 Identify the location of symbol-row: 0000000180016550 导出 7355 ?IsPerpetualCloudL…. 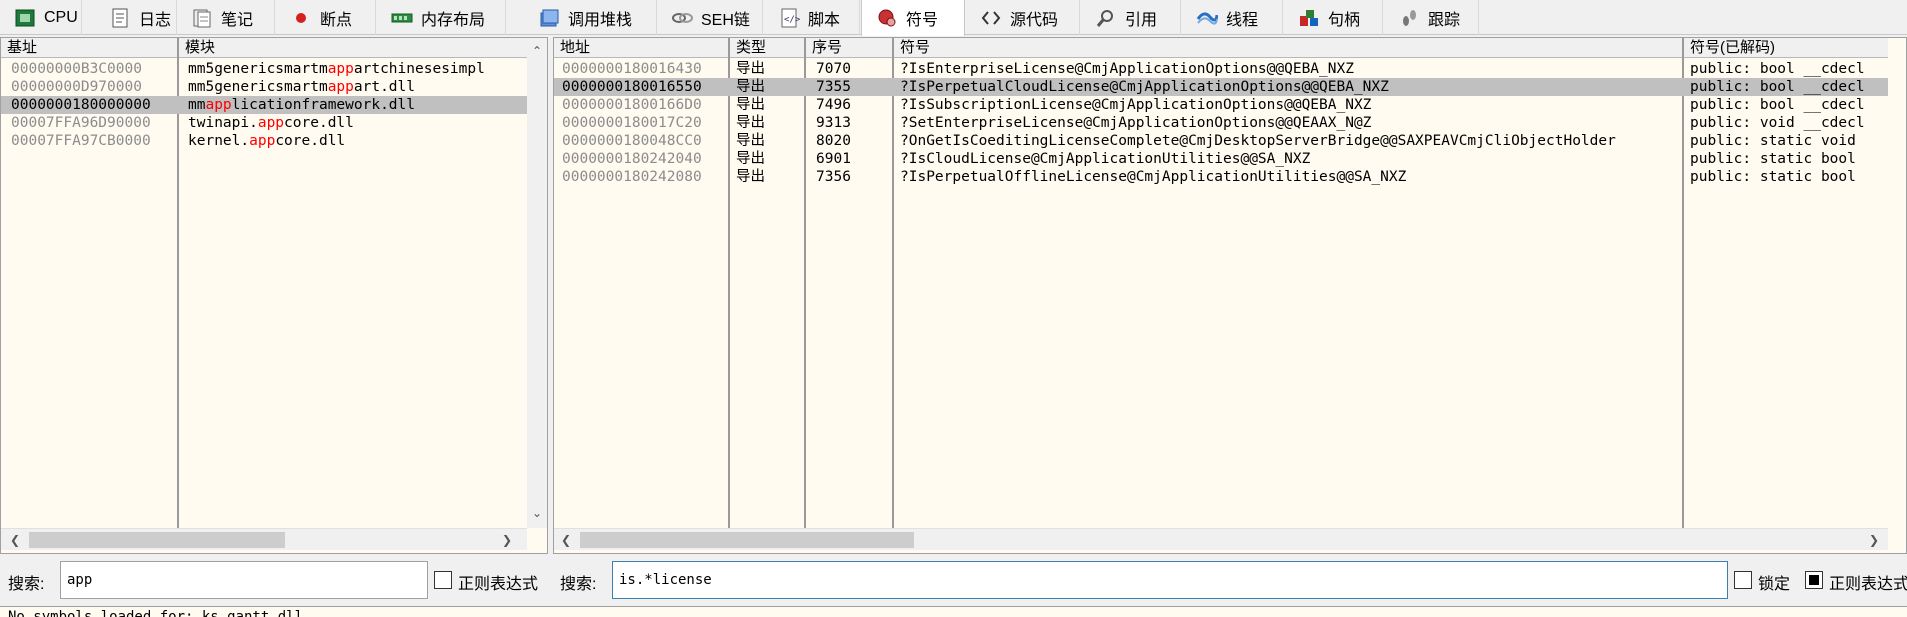
(1221, 87).